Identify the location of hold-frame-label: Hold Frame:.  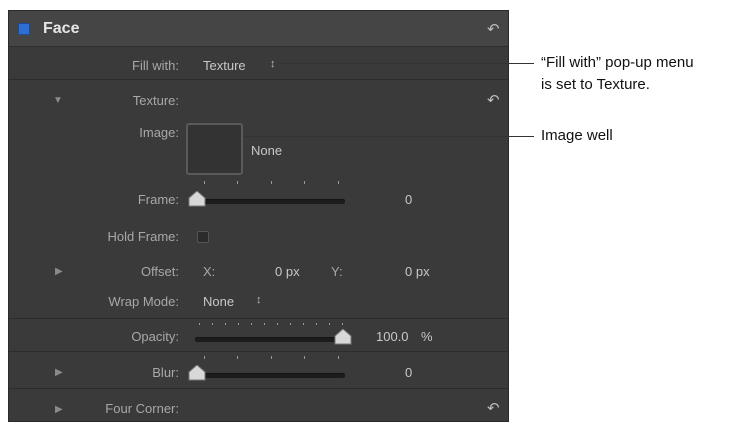
(143, 236).